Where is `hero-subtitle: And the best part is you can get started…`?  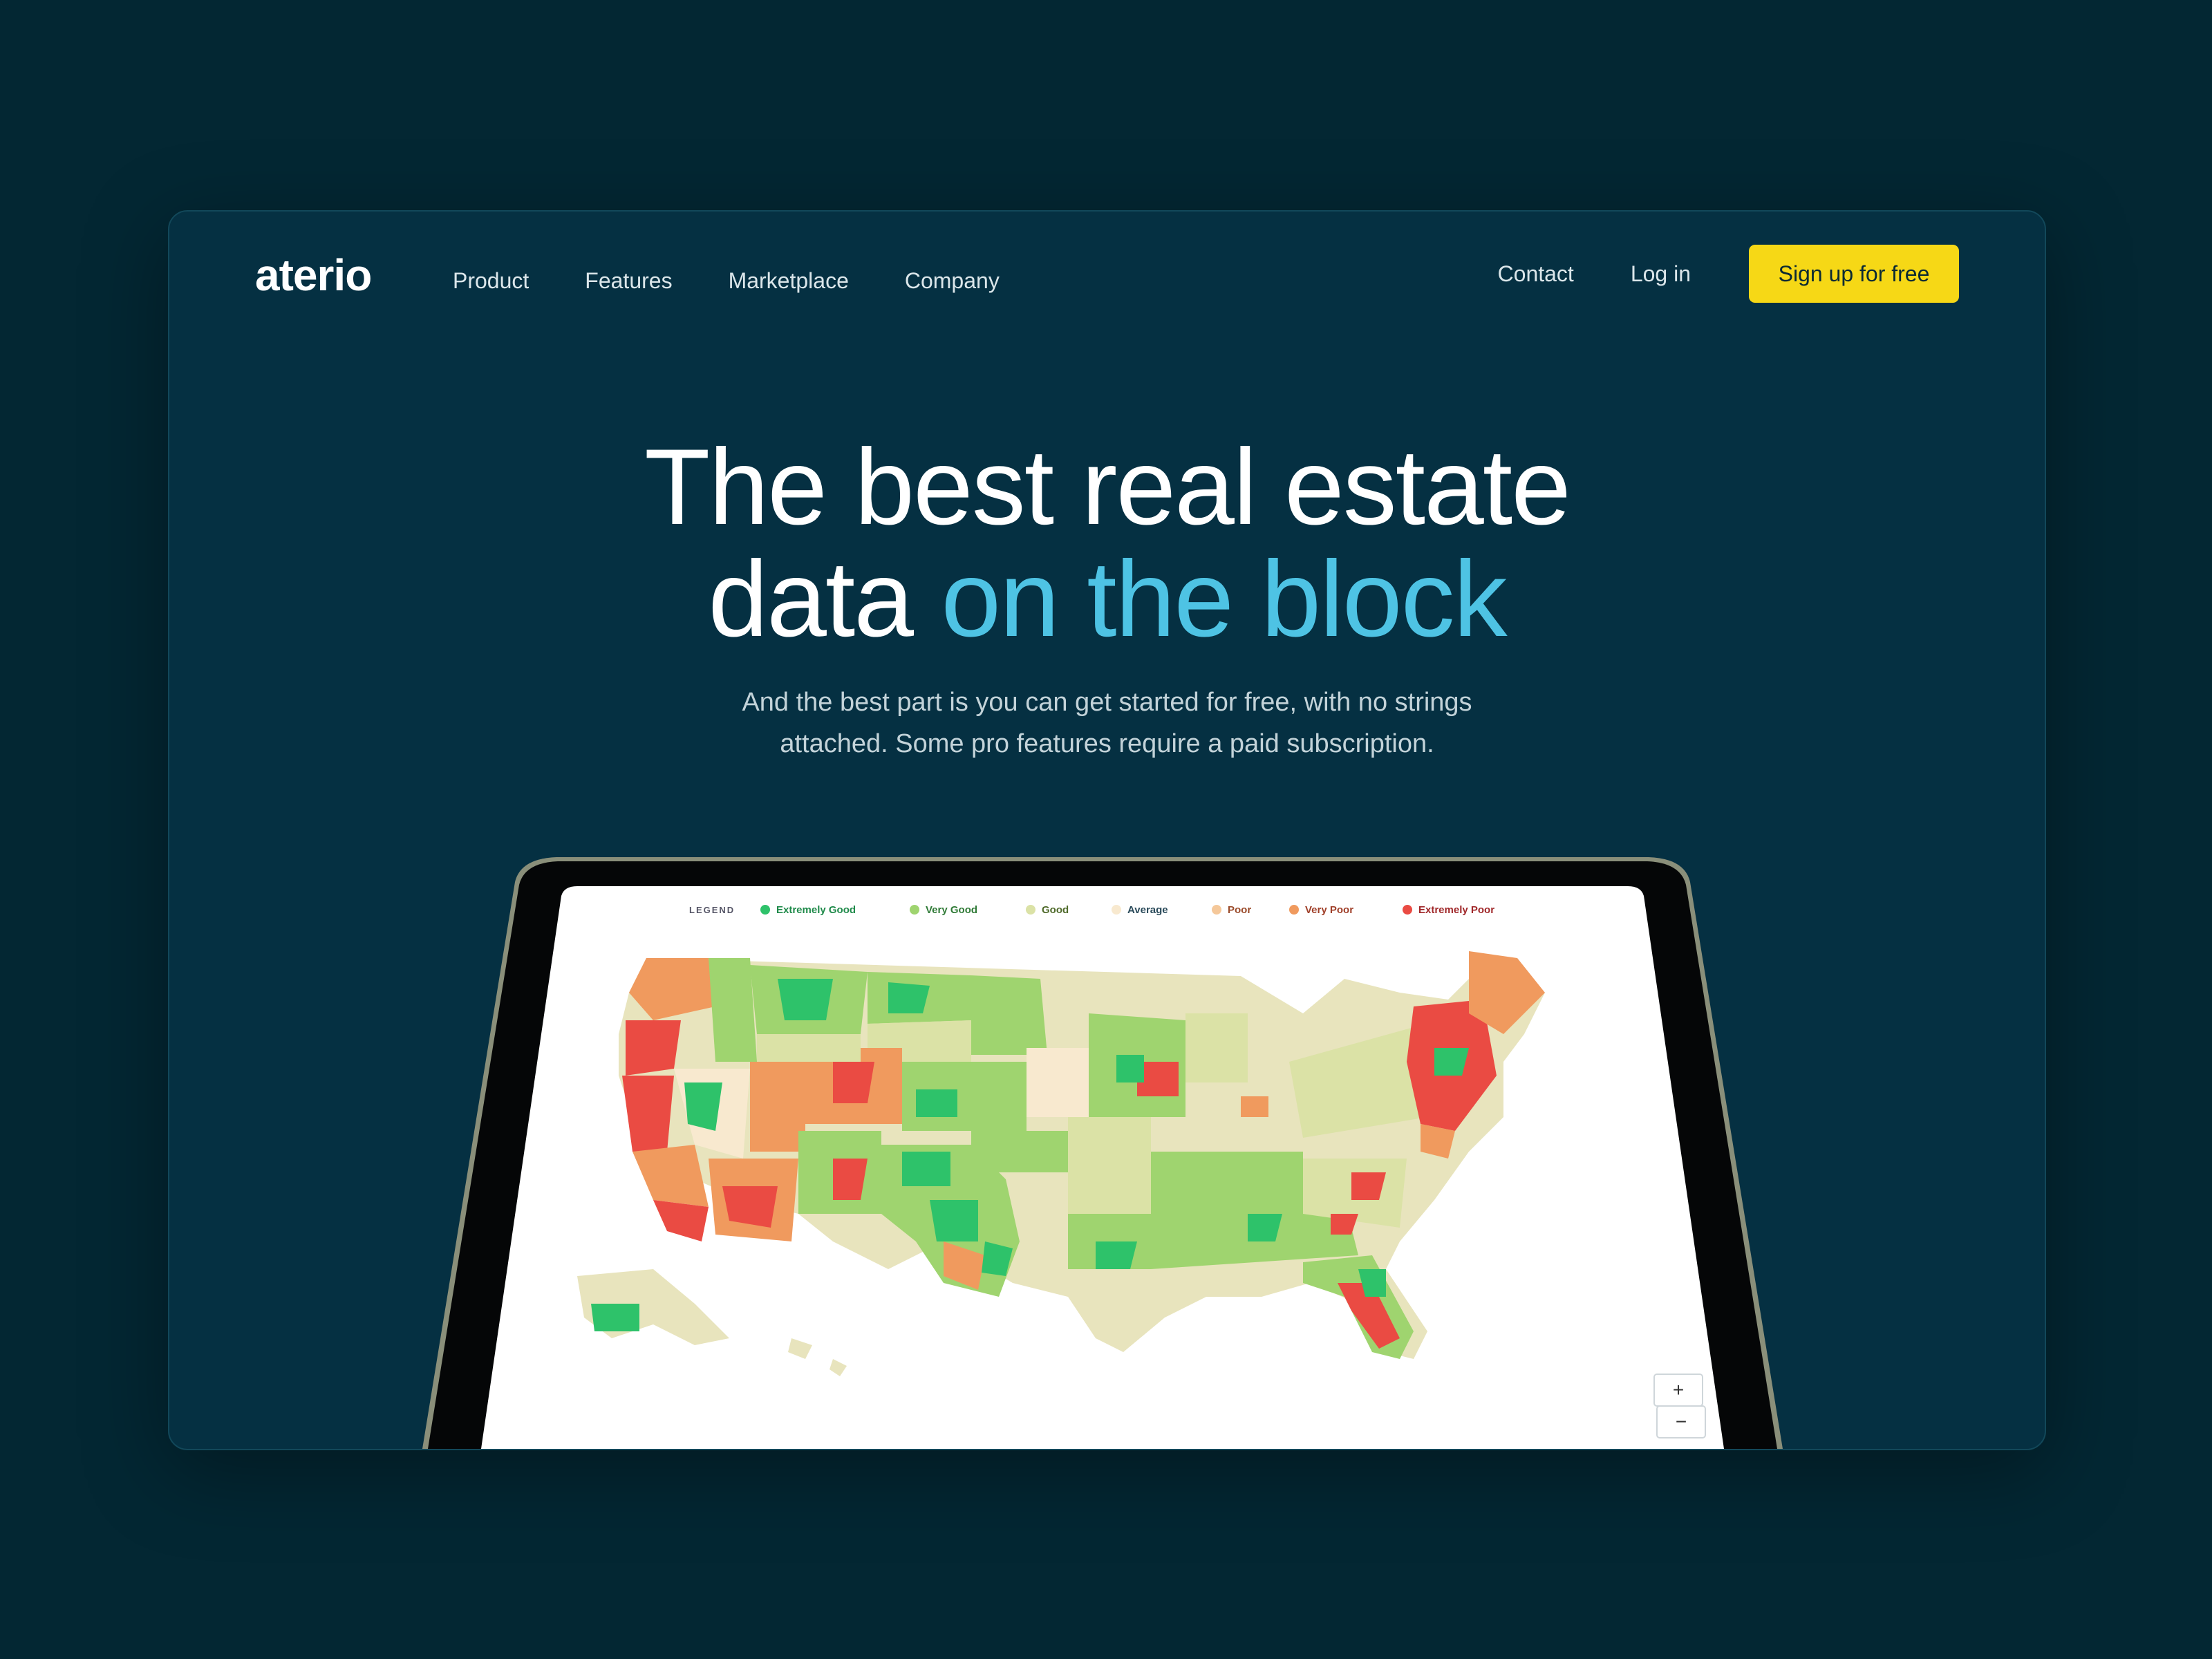 hero-subtitle: And the best part is you can get started… is located at coordinates (1107, 723).